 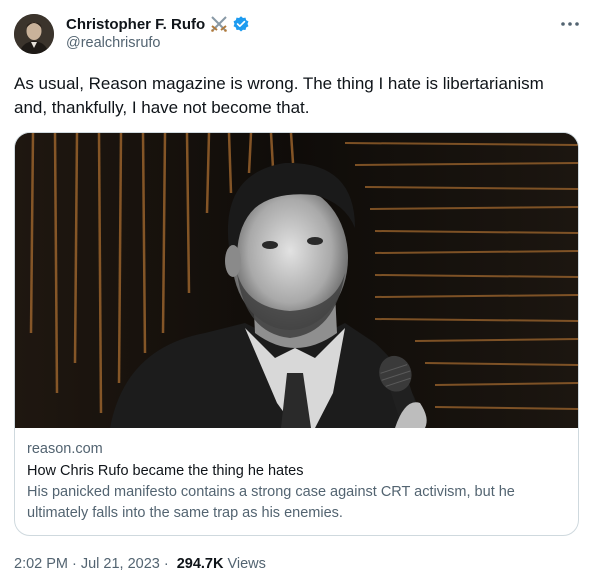 I want to click on tweet-meta: 2:02 PM · Jul 21, 2023 · 294.7K Views, so click(x=140, y=564).